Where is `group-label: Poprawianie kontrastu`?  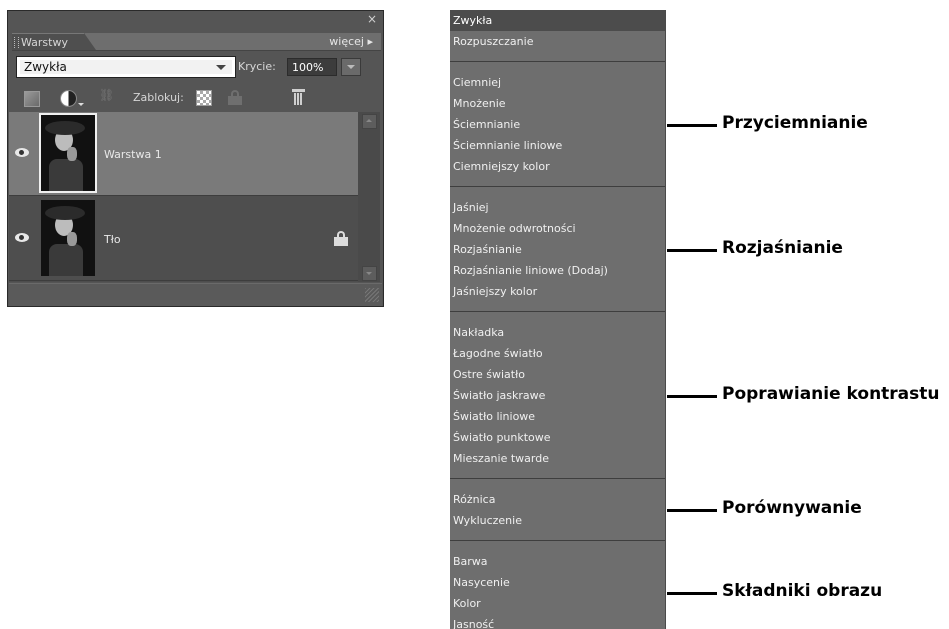 group-label: Poprawianie kontrastu is located at coordinates (831, 393).